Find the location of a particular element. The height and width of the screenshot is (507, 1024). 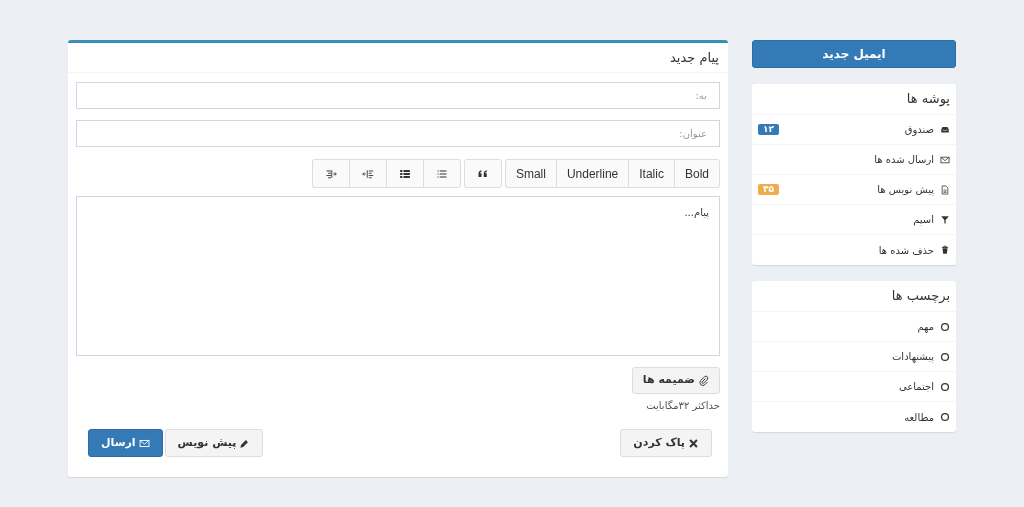

label-item: مهم is located at coordinates (854, 327).